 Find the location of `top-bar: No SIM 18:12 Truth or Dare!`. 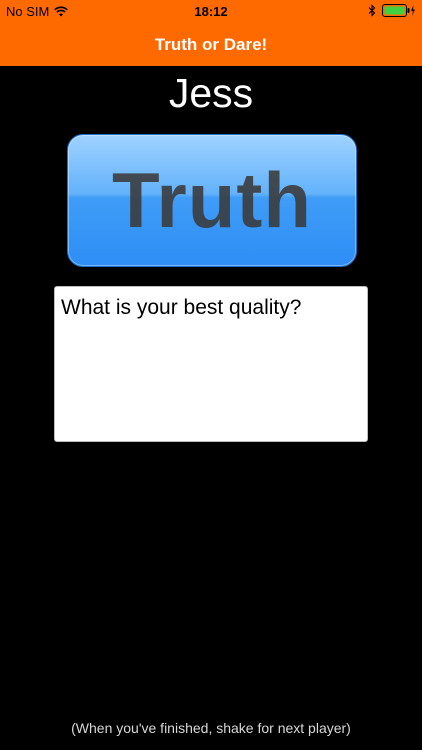

top-bar: No SIM 18:12 Truth or Dare! is located at coordinates (211, 33).